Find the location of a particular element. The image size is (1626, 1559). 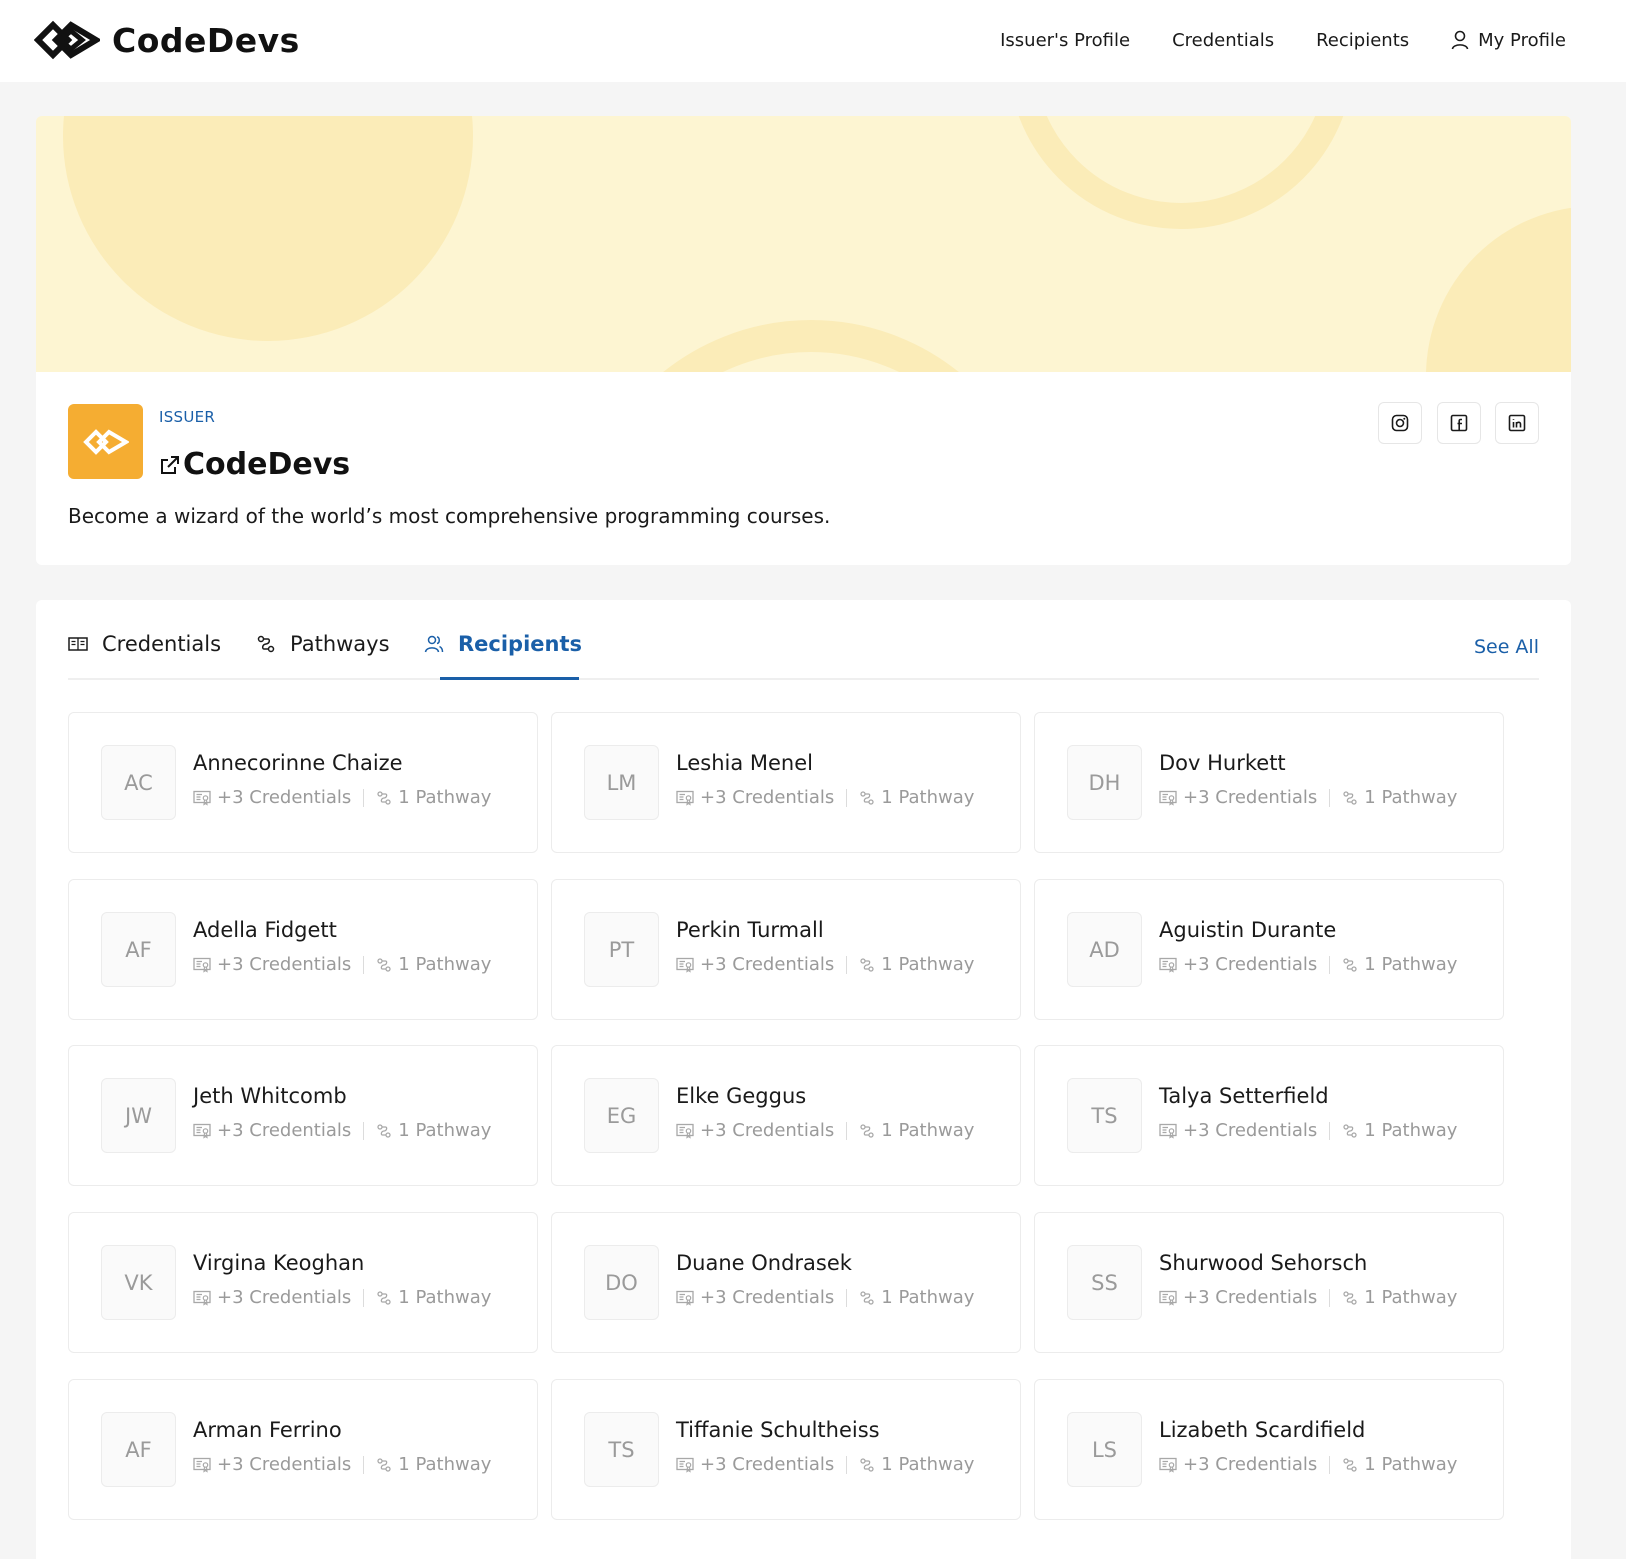

codedevs-logo-icon is located at coordinates (105, 441).